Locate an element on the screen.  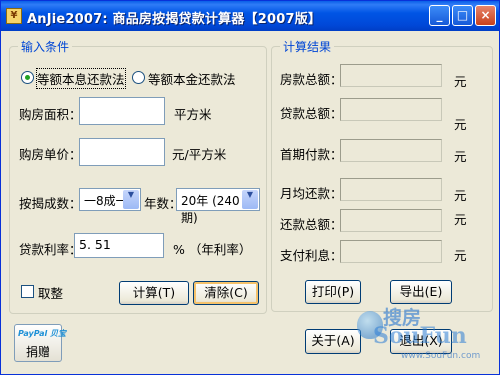
input-group-title: 输入条件 is located at coordinates (45, 46).